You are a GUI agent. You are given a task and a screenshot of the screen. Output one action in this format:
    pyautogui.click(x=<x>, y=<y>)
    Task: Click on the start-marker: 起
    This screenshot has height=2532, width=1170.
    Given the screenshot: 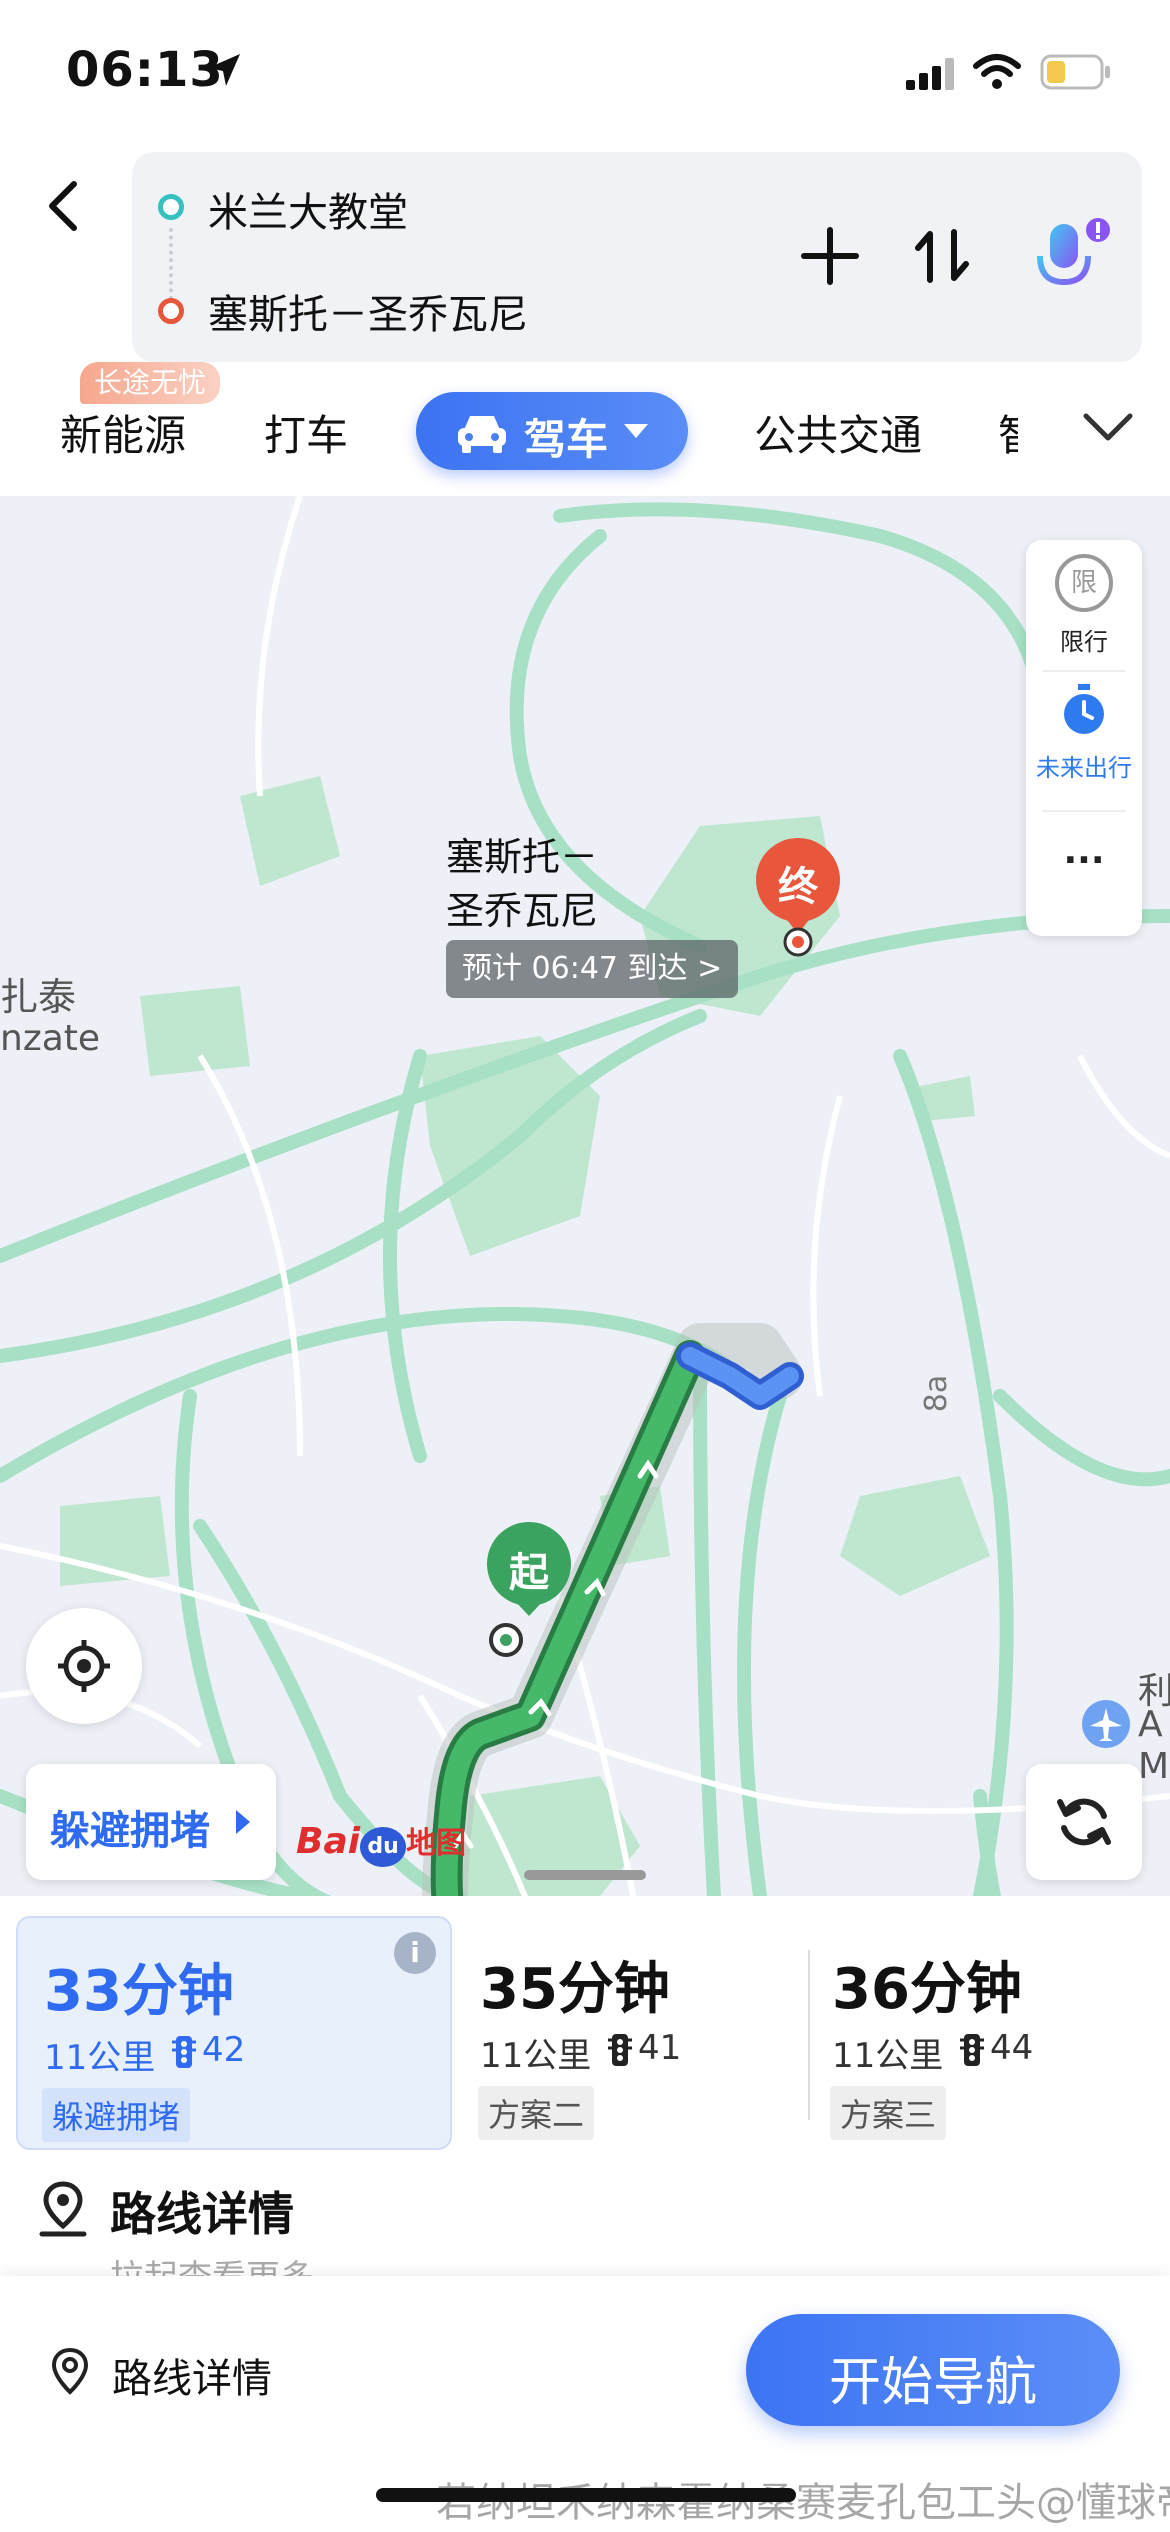 What is the action you would take?
    pyautogui.click(x=529, y=1590)
    